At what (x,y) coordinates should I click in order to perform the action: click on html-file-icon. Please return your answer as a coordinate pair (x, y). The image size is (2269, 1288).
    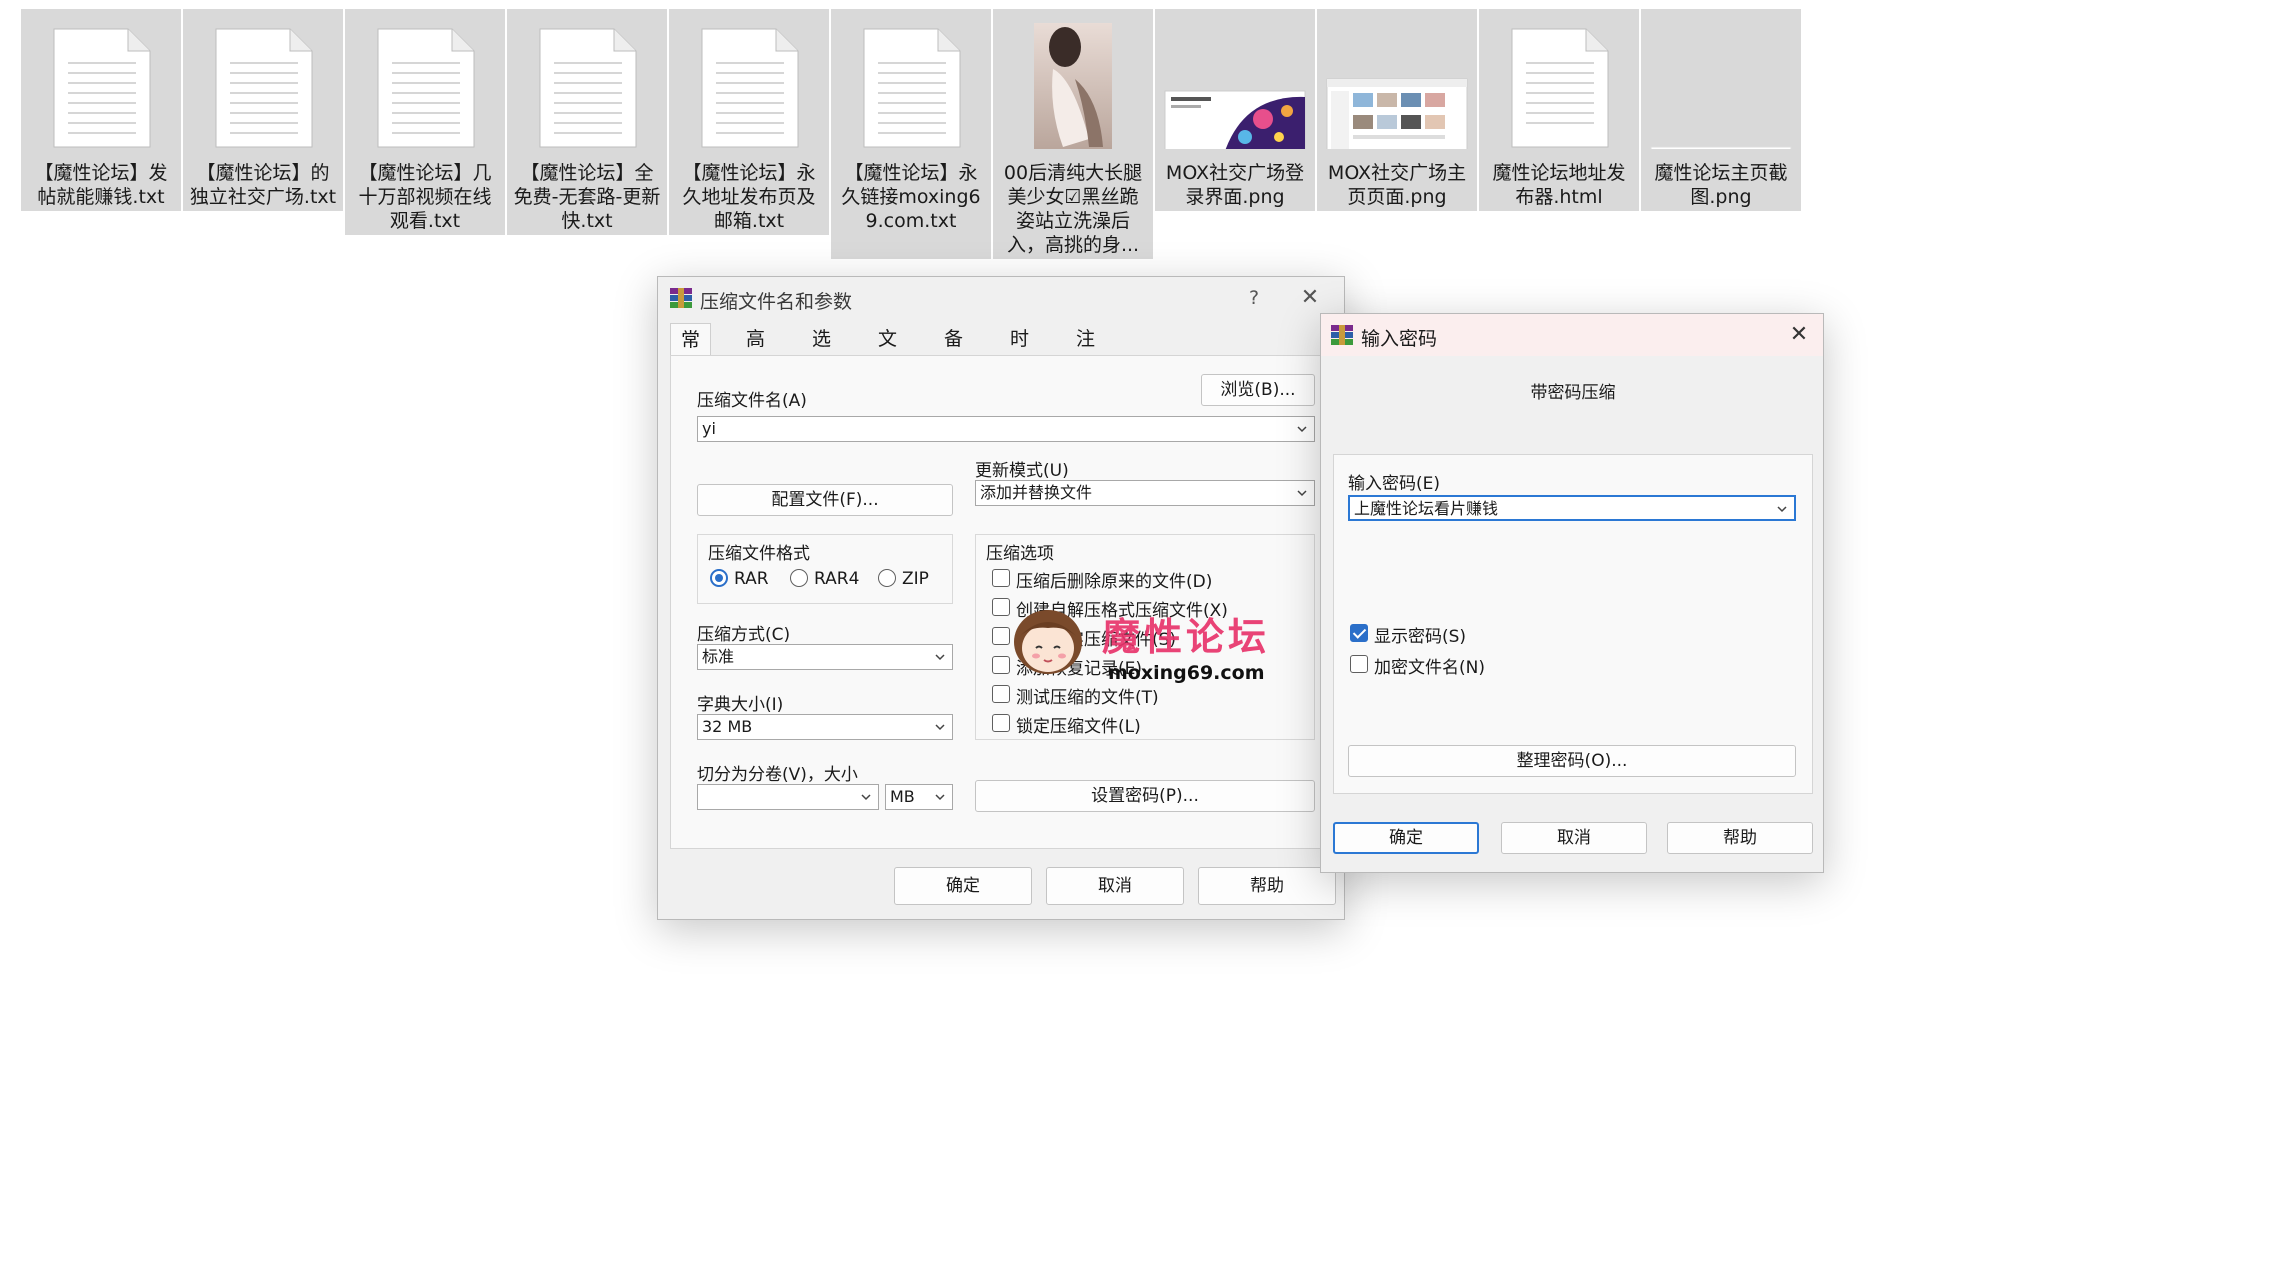
    Looking at the image, I should click on (1559, 84).